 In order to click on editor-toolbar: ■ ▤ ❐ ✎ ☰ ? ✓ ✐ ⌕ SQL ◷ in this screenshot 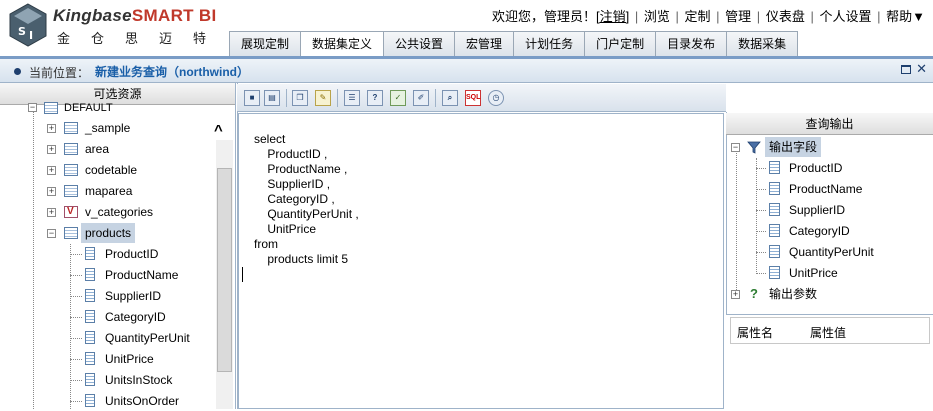, I will do `click(481, 98)`.